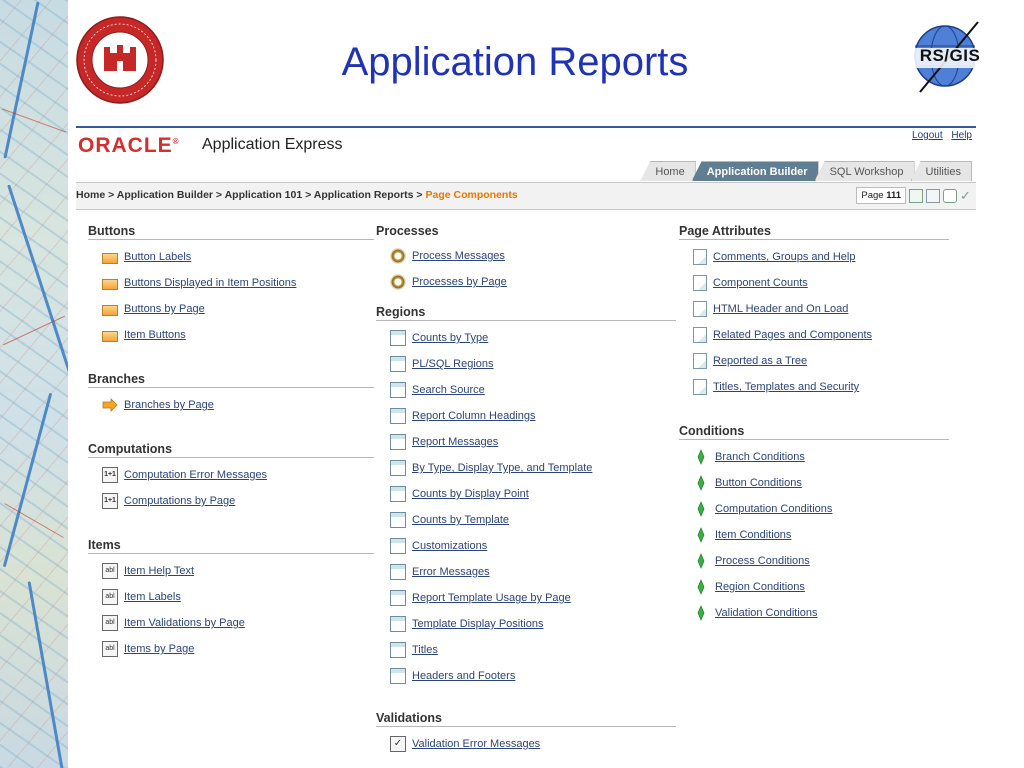  Describe the element at coordinates (526, 650) in the screenshot. I see `list-item: Titles` at that location.